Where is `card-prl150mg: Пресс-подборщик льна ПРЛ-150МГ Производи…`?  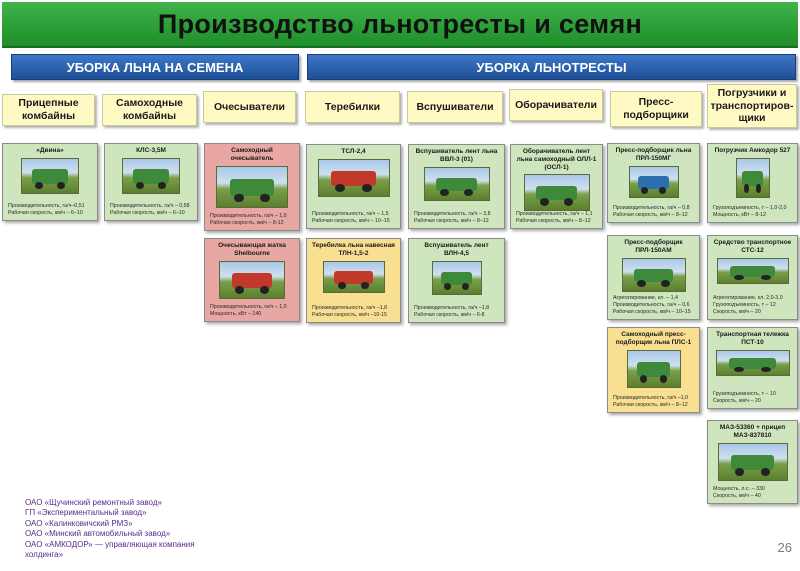
card-prl150mg: Пресс-подборщик льна ПРЛ-150МГ Производи… is located at coordinates (653, 183).